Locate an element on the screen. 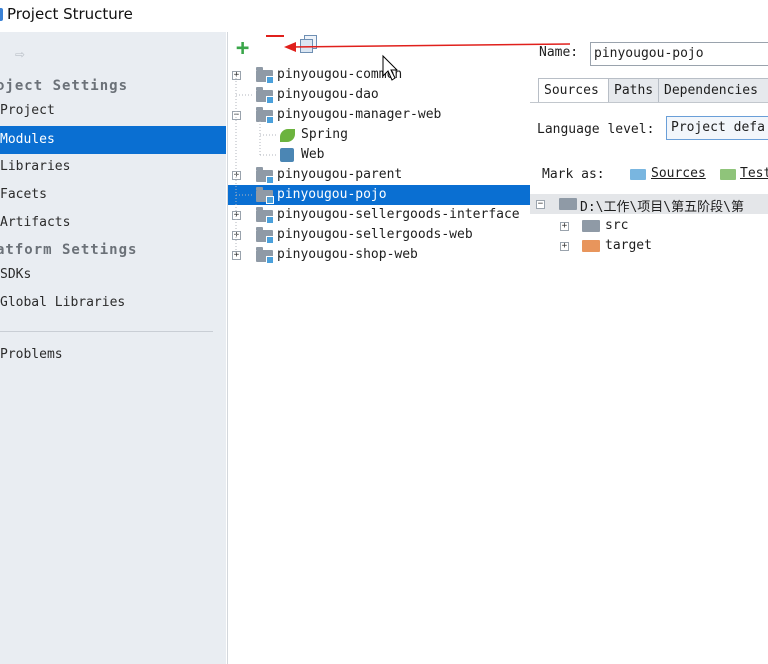 This screenshot has width=768, height=664. sidebar-item-project: Project is located at coordinates (113, 111).